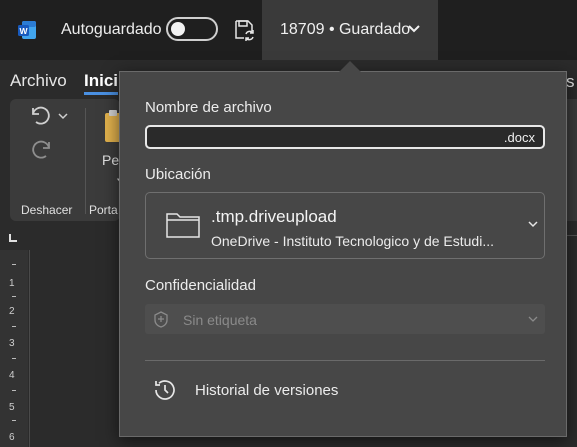 This screenshot has width=577, height=447. I want to click on svg-text: W, so click(23, 31).